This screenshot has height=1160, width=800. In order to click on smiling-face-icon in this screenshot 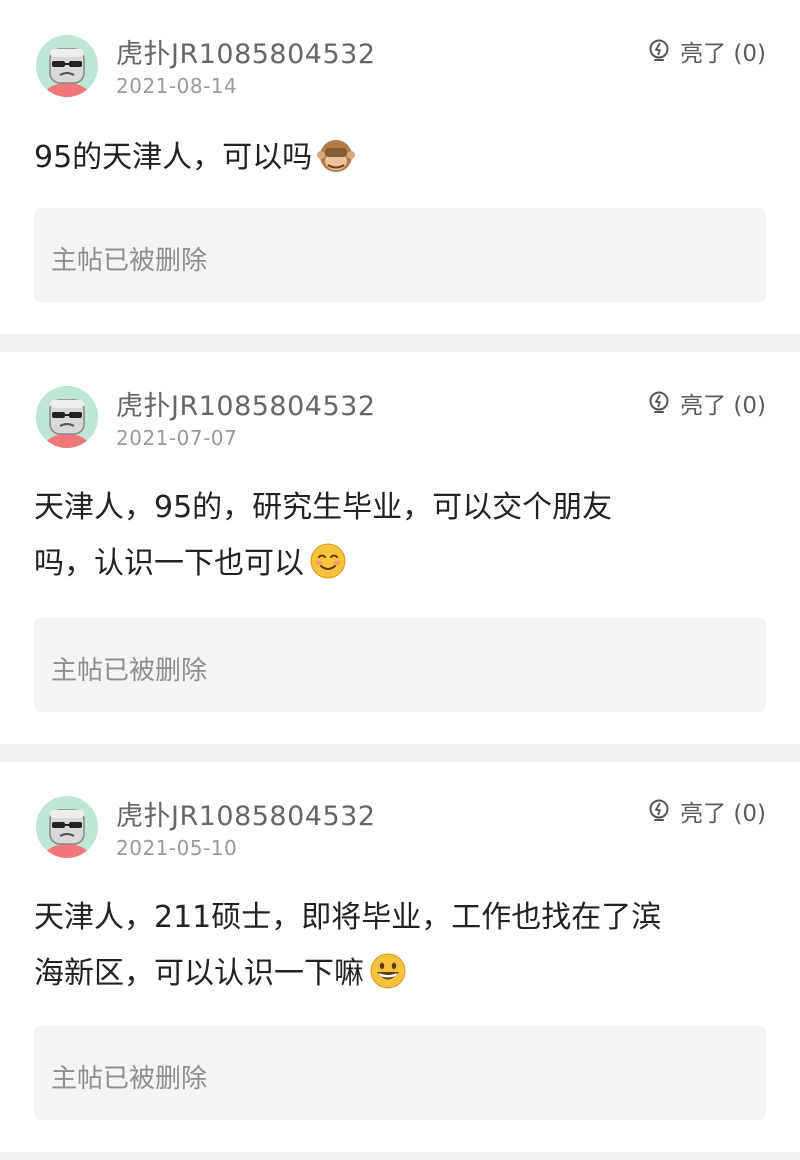, I will do `click(328, 560)`.